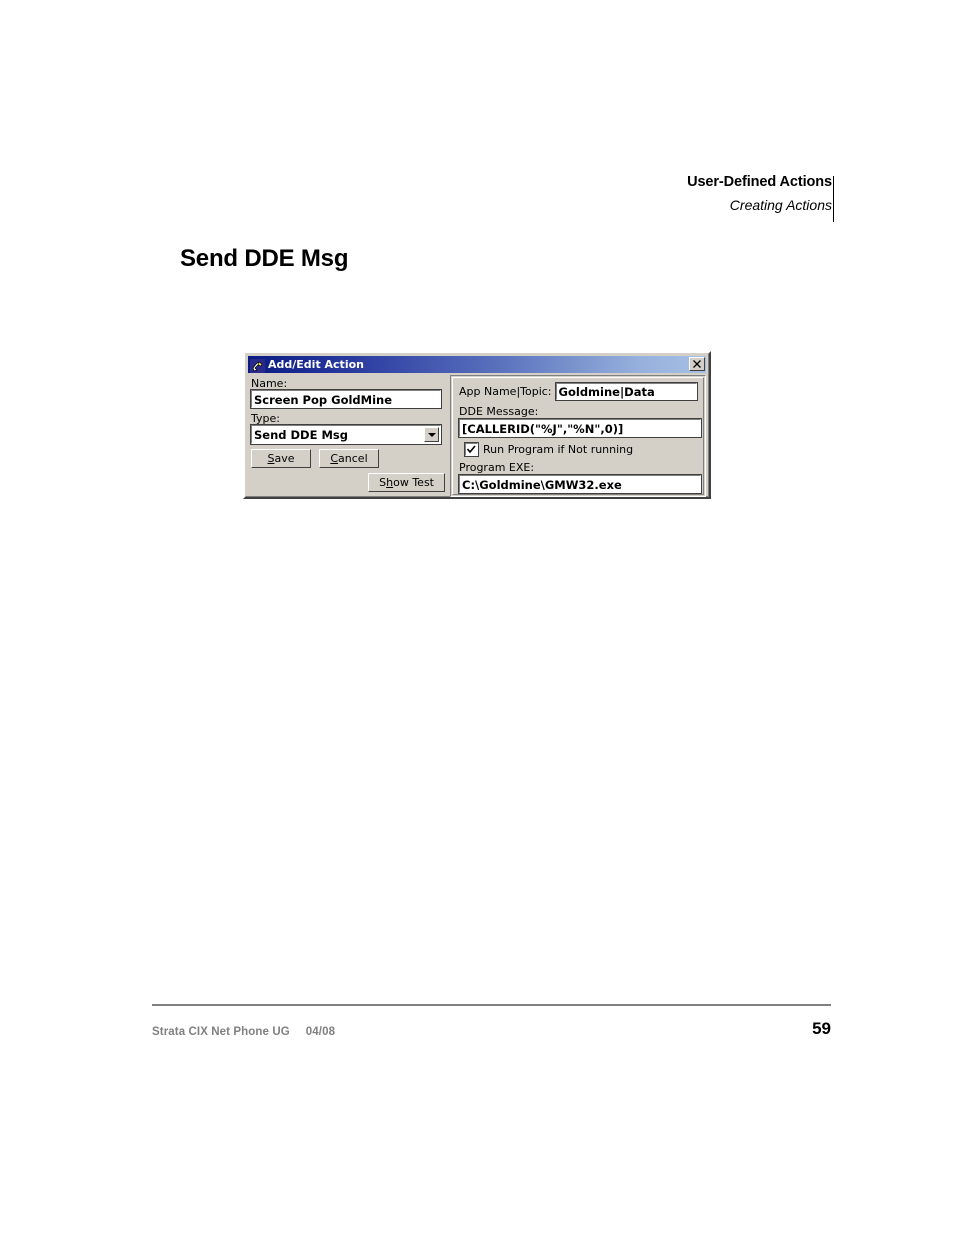 Image resolution: width=954 pixels, height=1235 pixels. What do you see at coordinates (257, 365) in the screenshot?
I see `phone-handset-icon` at bounding box center [257, 365].